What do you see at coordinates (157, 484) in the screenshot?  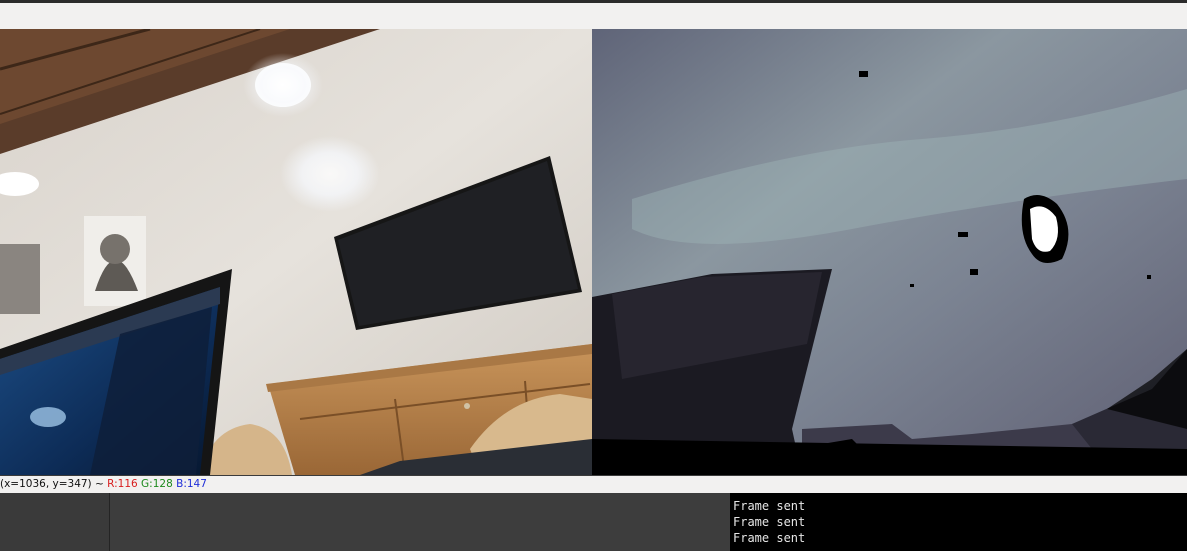 I see `green-value: G:128` at bounding box center [157, 484].